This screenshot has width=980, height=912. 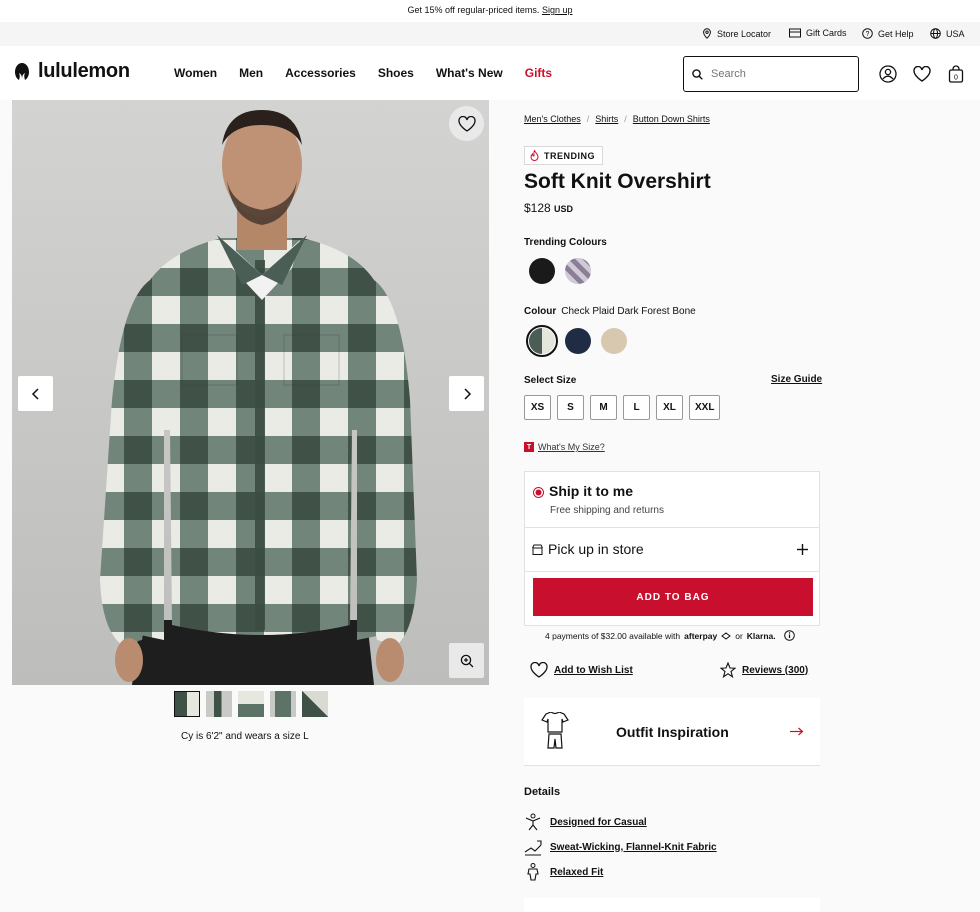 I want to click on nav-women: Women, so click(x=195, y=73).